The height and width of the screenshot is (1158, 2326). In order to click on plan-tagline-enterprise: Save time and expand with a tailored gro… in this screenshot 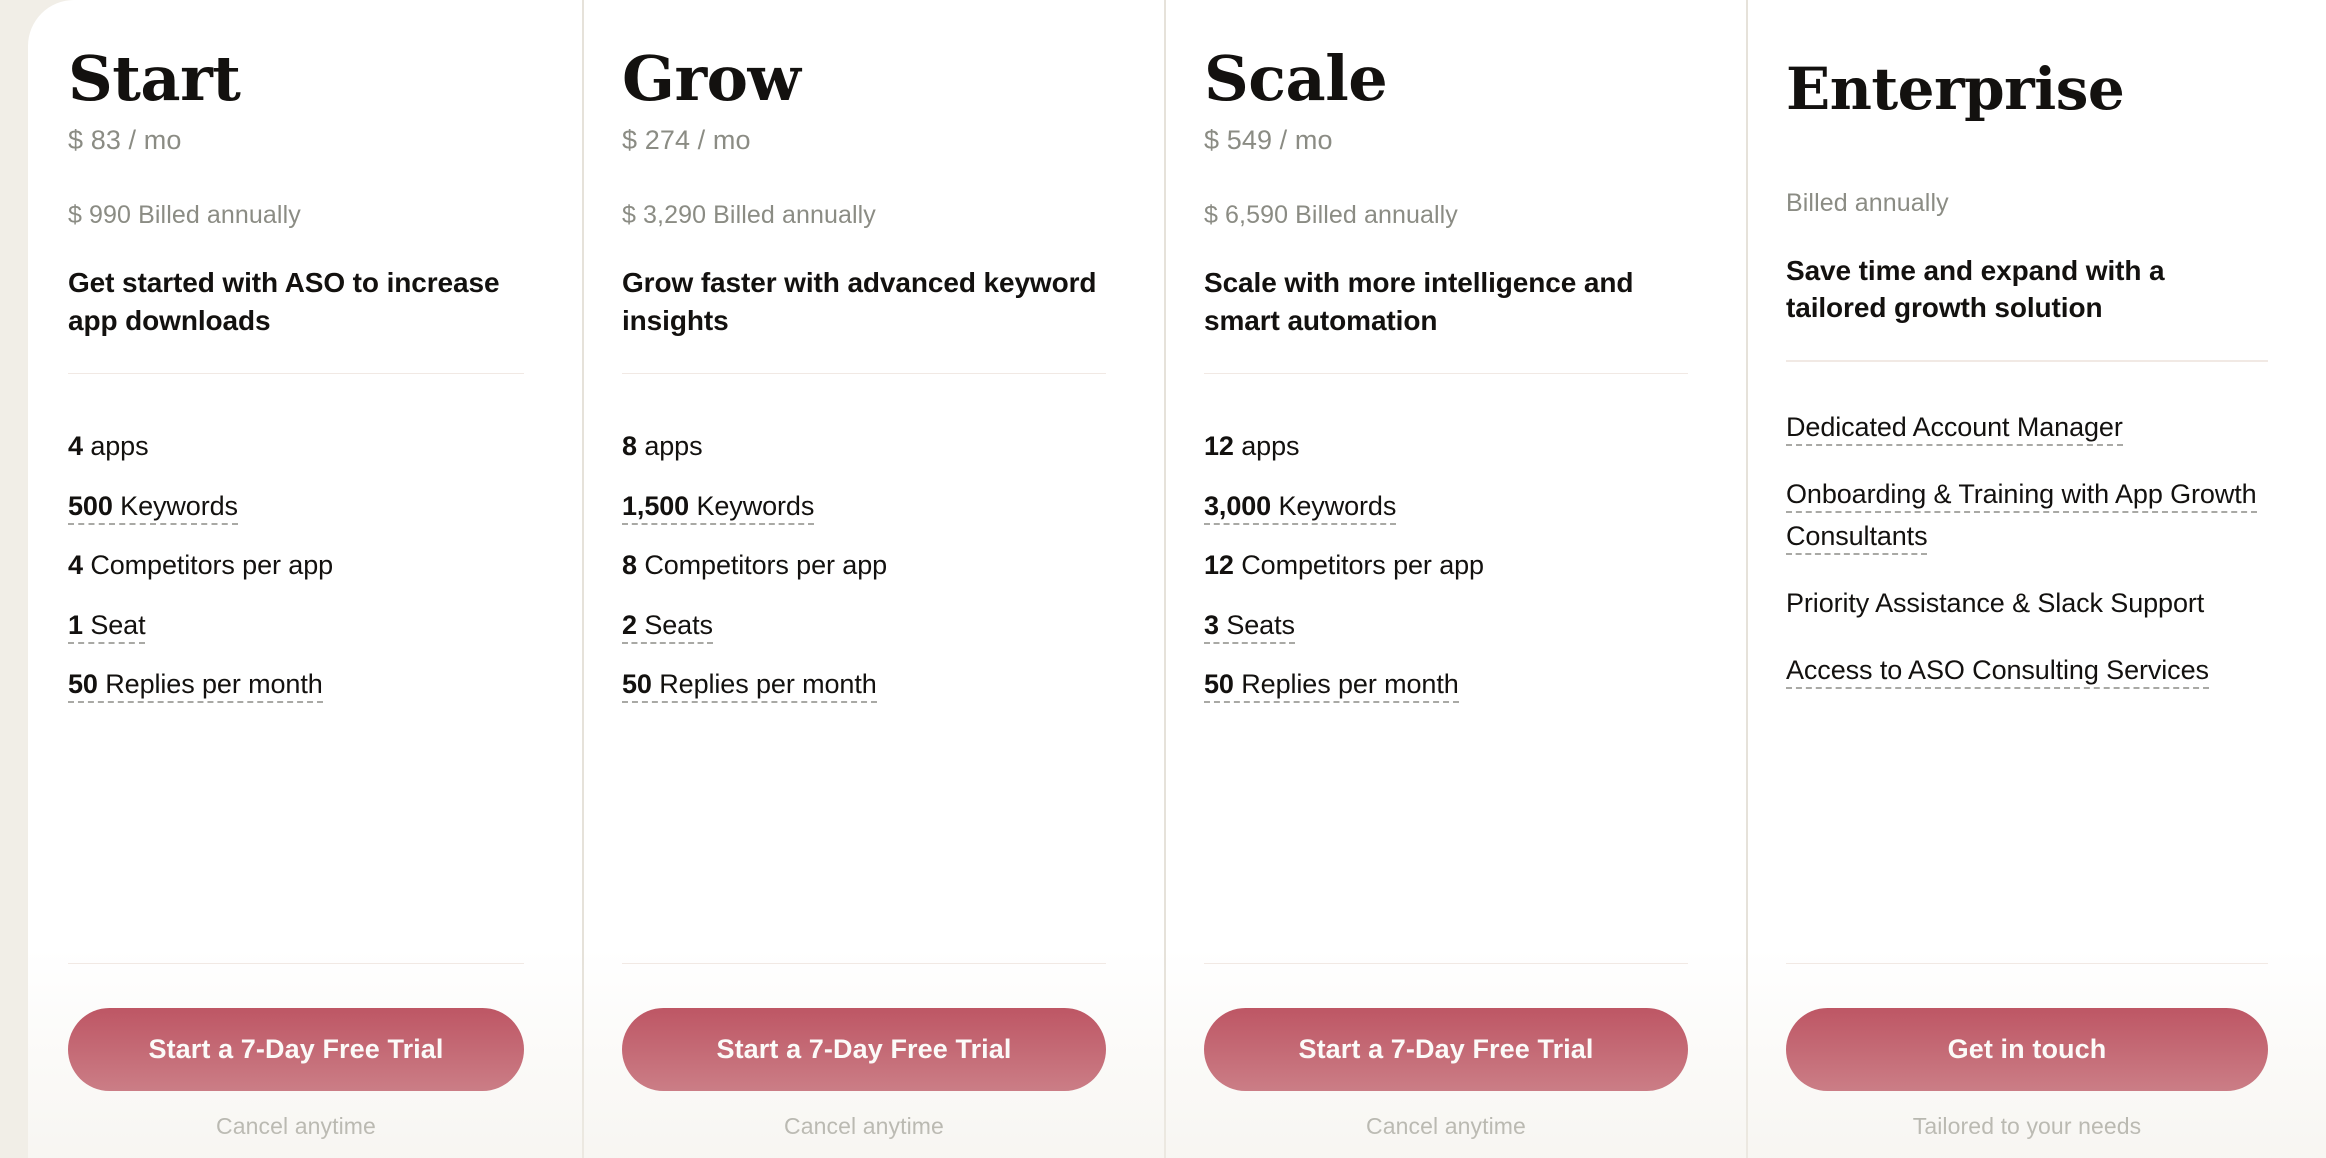, I will do `click(1975, 289)`.